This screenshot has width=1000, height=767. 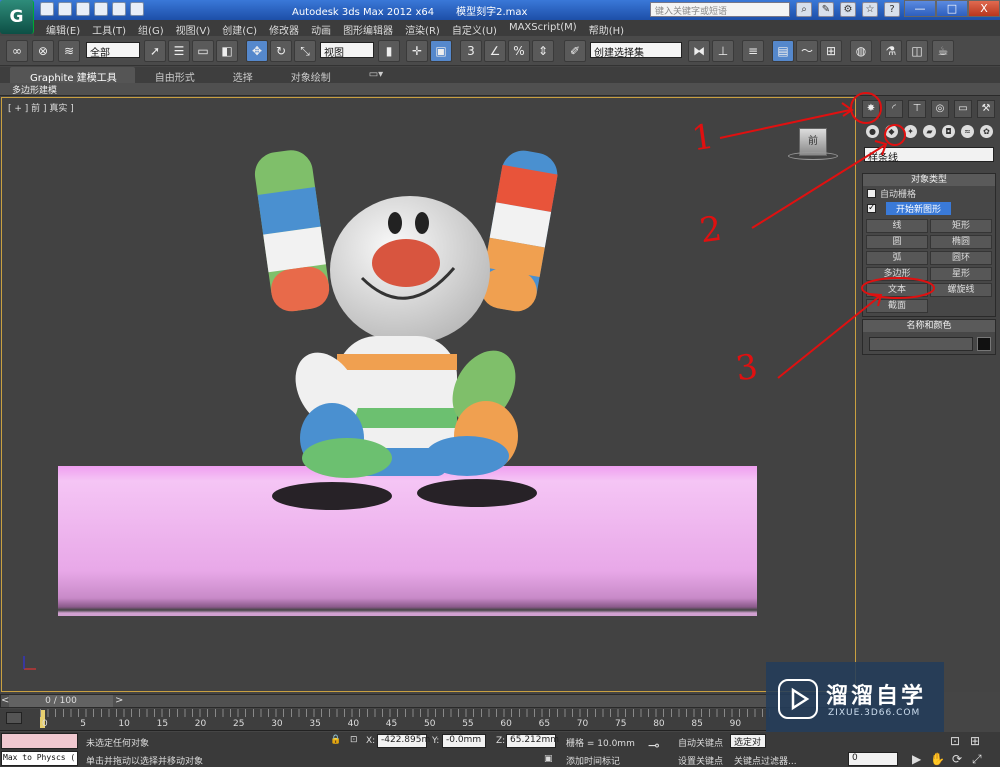 What do you see at coordinates (174, 75) in the screenshot?
I see `tab-freeform: 自由形式` at bounding box center [174, 75].